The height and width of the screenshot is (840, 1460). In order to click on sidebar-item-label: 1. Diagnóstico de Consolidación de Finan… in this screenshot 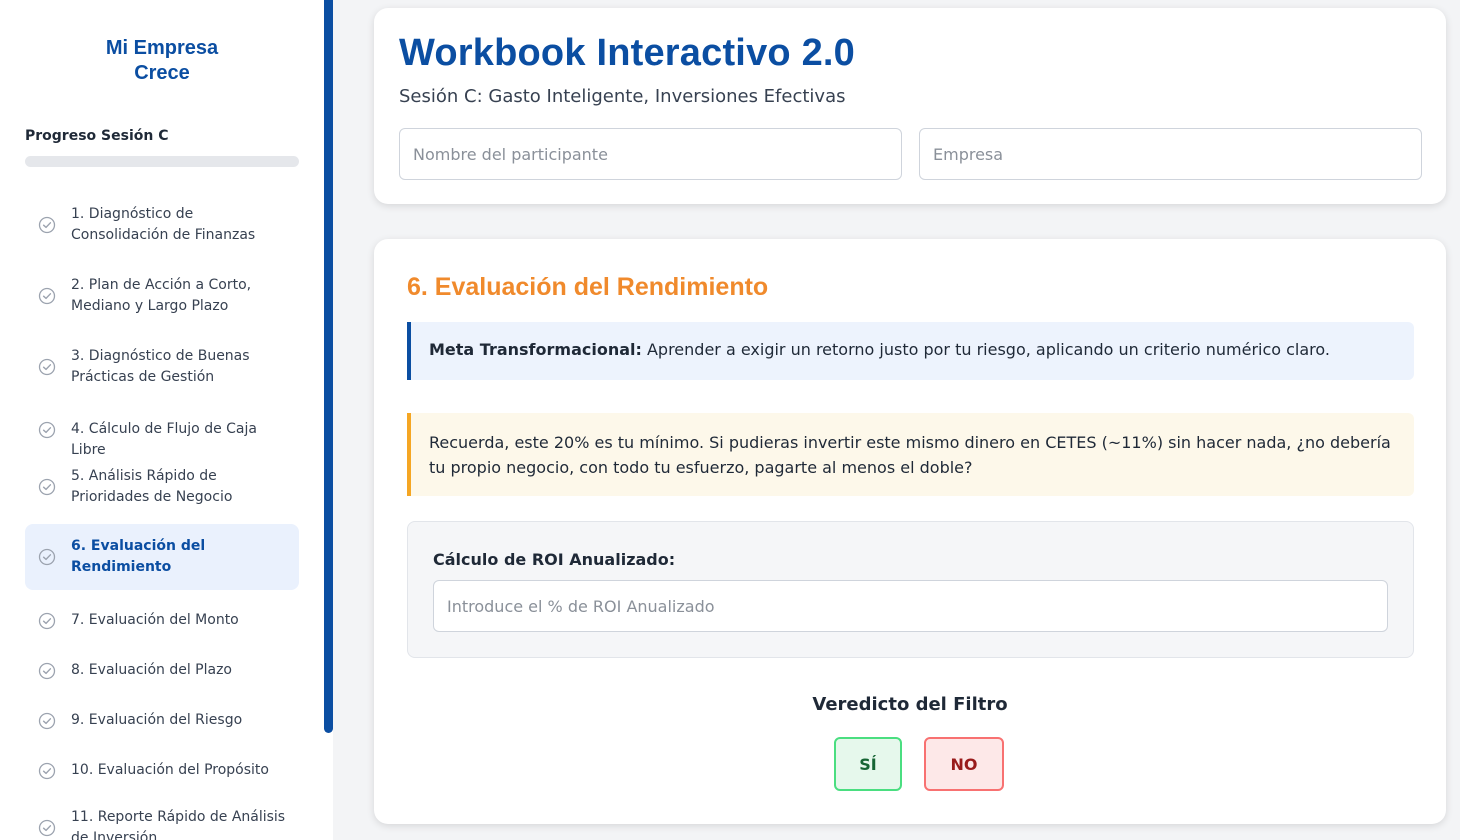, I will do `click(163, 224)`.